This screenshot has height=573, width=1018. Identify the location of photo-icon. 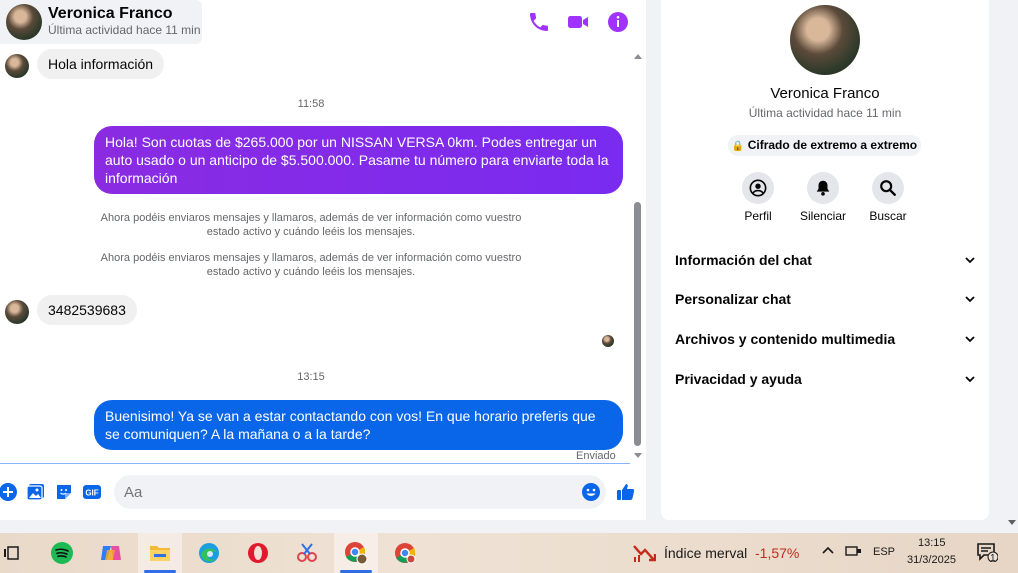
(36, 492).